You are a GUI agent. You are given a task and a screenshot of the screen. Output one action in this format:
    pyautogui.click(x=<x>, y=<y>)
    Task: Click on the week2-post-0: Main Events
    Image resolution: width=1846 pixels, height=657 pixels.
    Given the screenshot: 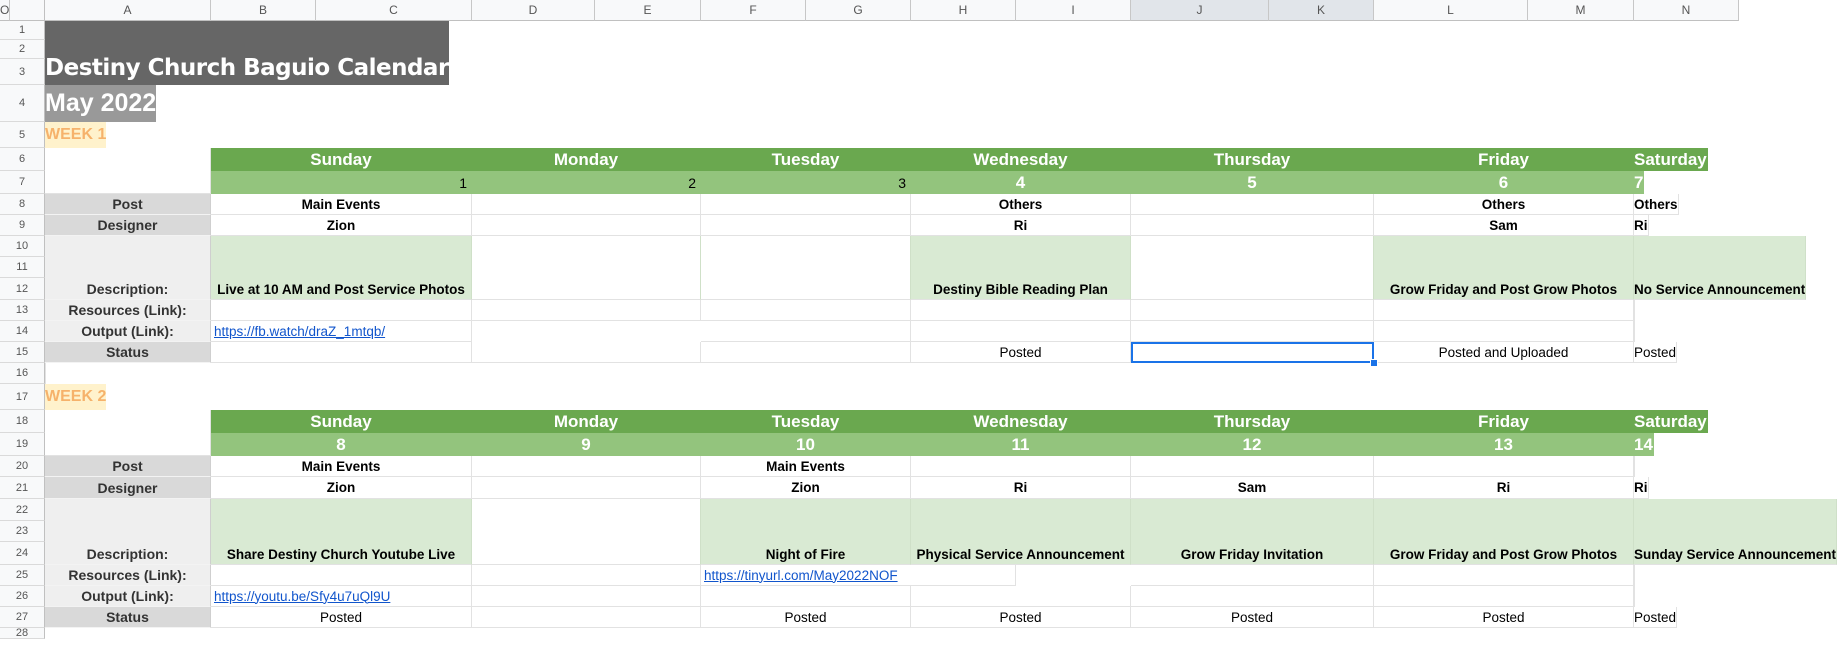 What is the action you would take?
    pyautogui.click(x=341, y=466)
    